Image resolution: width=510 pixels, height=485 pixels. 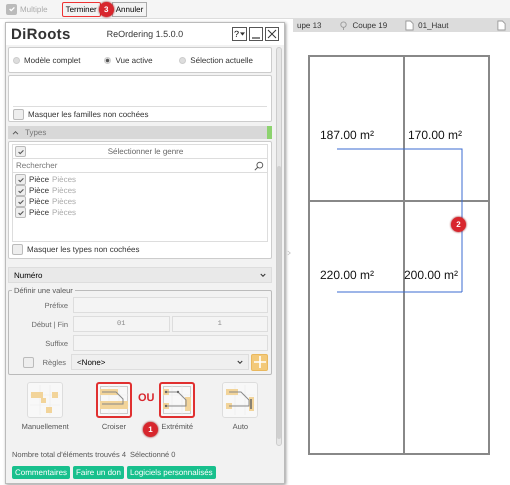 What do you see at coordinates (343, 25) in the screenshot?
I see `section-icon` at bounding box center [343, 25].